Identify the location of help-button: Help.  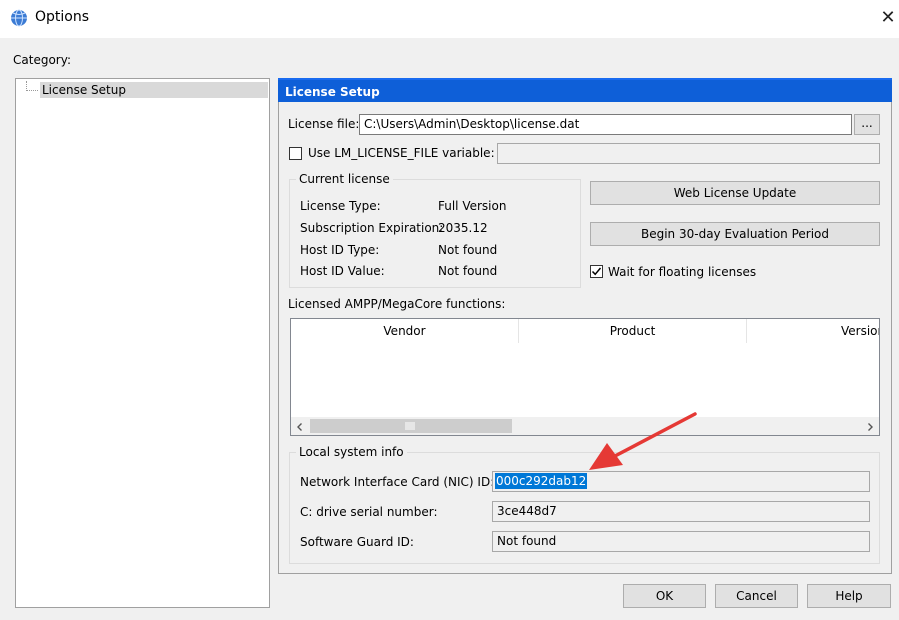
(849, 596).